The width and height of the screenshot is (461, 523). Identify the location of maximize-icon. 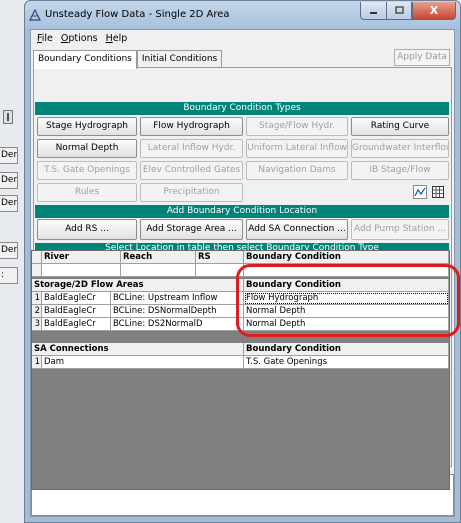
(399, 10).